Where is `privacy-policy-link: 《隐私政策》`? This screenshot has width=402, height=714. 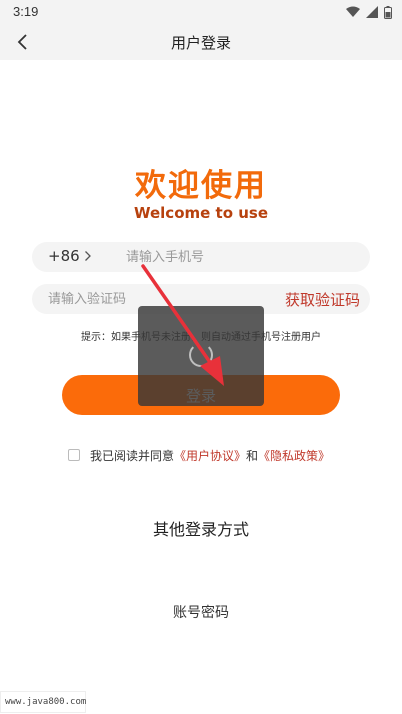
privacy-policy-link: 《隐私政策》 is located at coordinates (294, 455).